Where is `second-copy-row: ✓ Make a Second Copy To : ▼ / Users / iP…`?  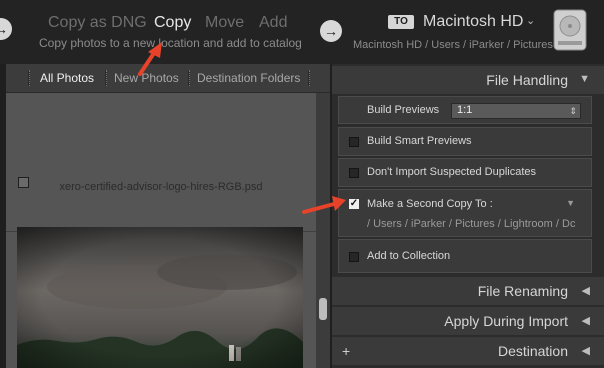 second-copy-row: ✓ Make a Second Copy To : ▼ / Users / iP… is located at coordinates (465, 213).